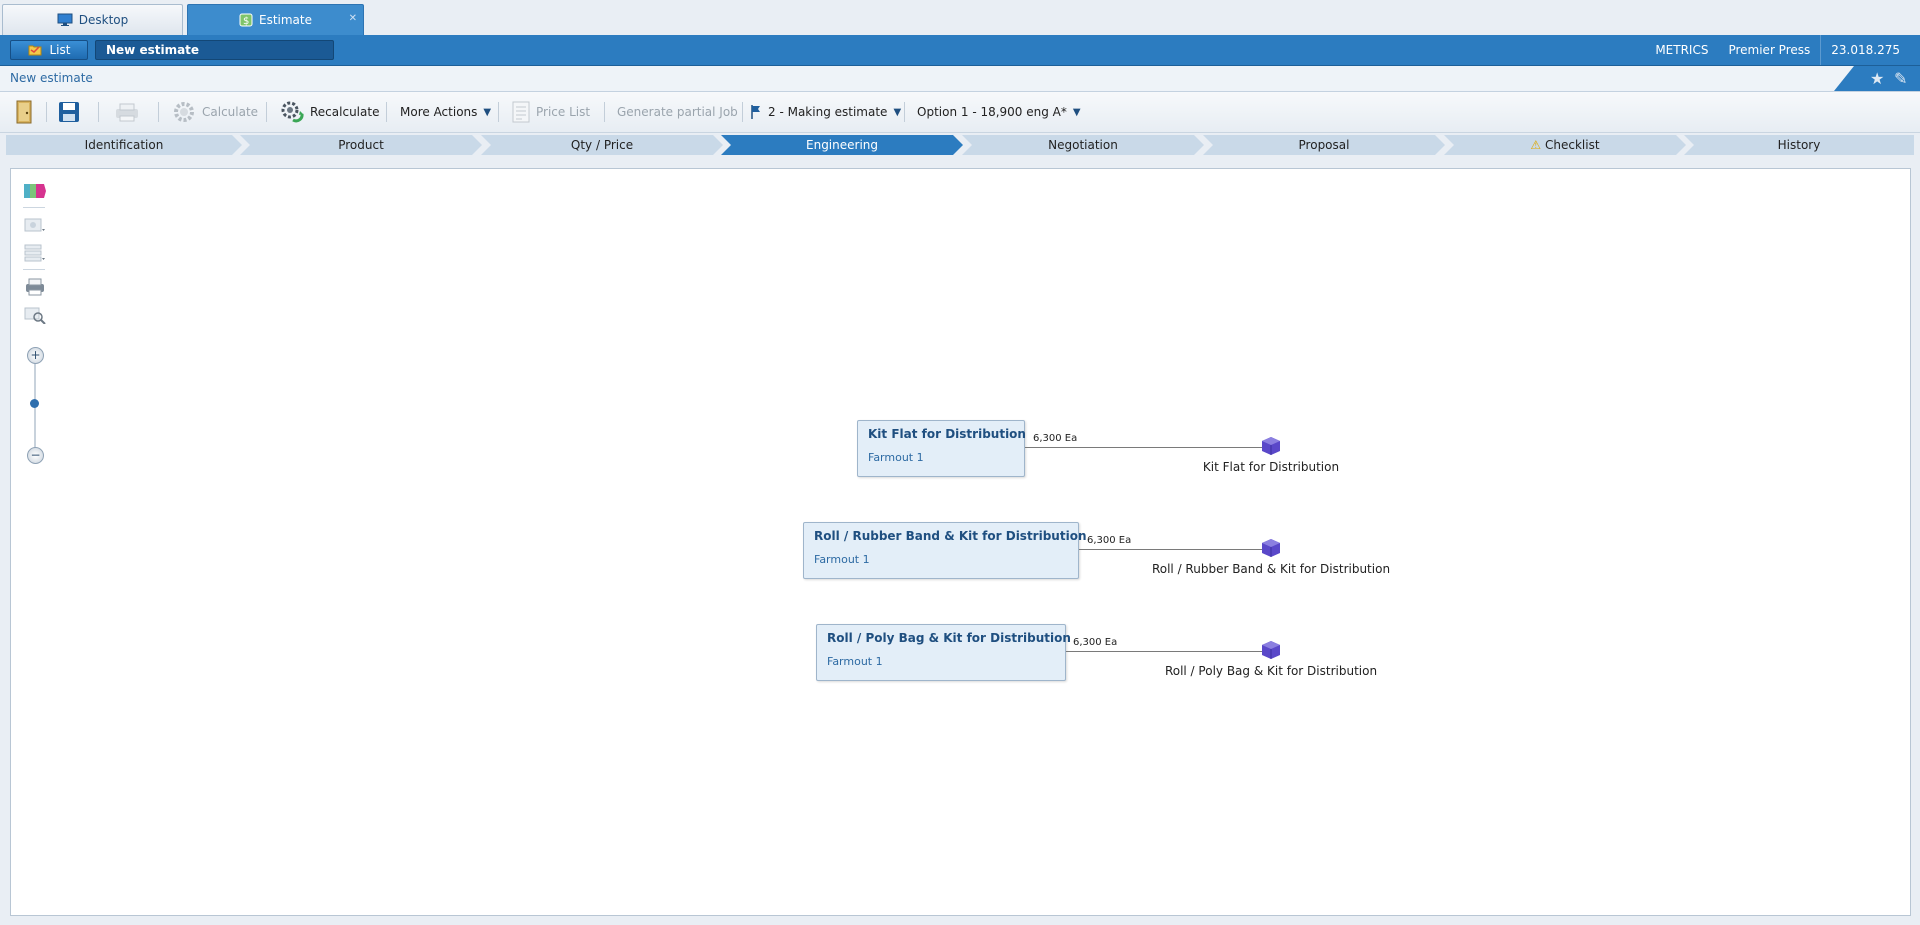 This screenshot has width=1920, height=925. What do you see at coordinates (755, 112) in the screenshot?
I see `flag-icon` at bounding box center [755, 112].